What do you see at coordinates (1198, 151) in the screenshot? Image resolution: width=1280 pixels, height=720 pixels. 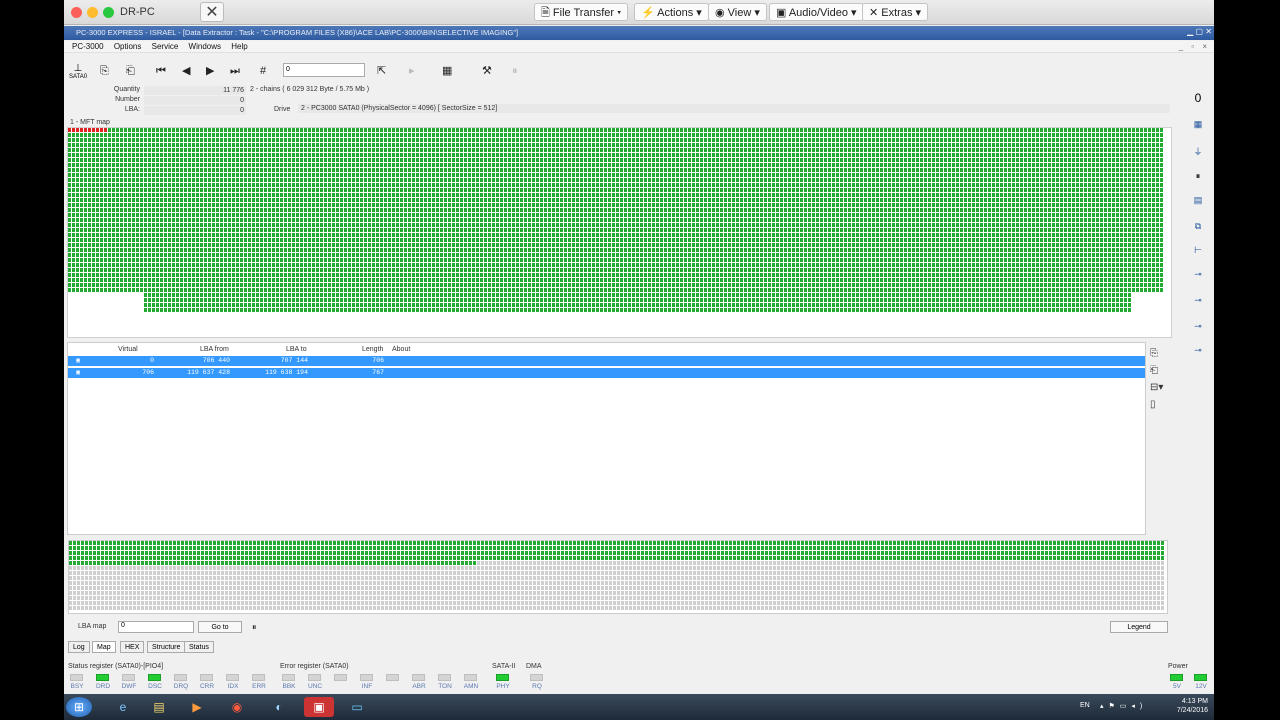 I see `power-icon: ⏚` at bounding box center [1198, 151].